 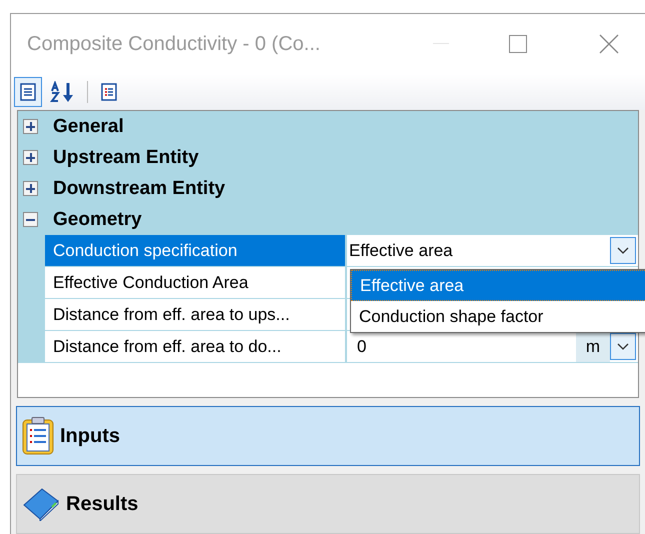 I want to click on clipboard-icon, so click(x=38, y=436).